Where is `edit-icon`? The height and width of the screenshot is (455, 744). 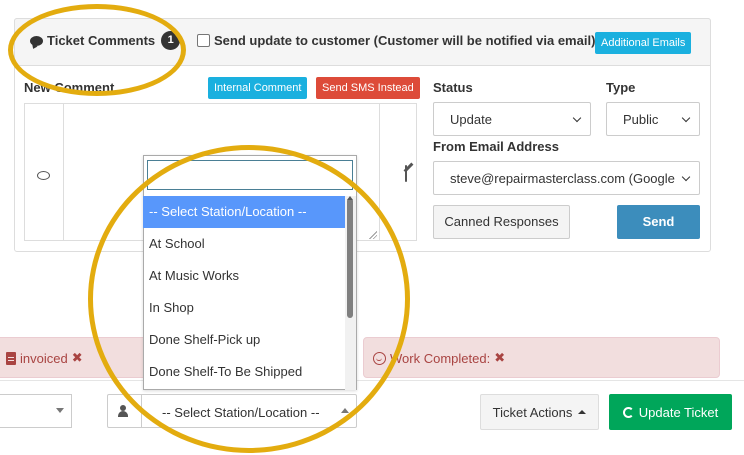
edit-icon is located at coordinates (406, 173).